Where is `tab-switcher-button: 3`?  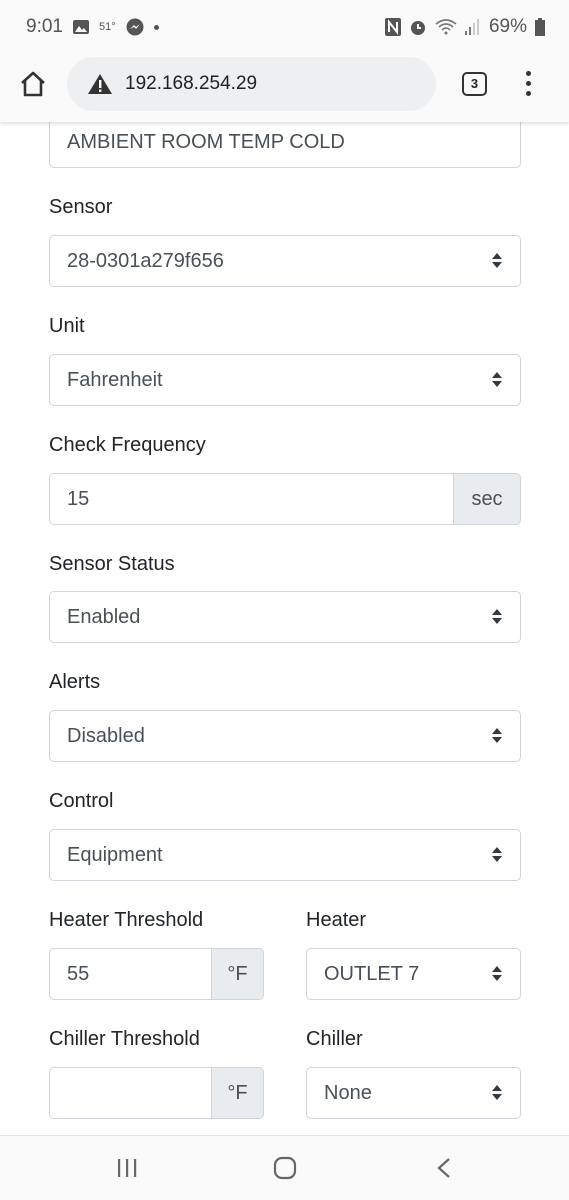 tab-switcher-button: 3 is located at coordinates (474, 84).